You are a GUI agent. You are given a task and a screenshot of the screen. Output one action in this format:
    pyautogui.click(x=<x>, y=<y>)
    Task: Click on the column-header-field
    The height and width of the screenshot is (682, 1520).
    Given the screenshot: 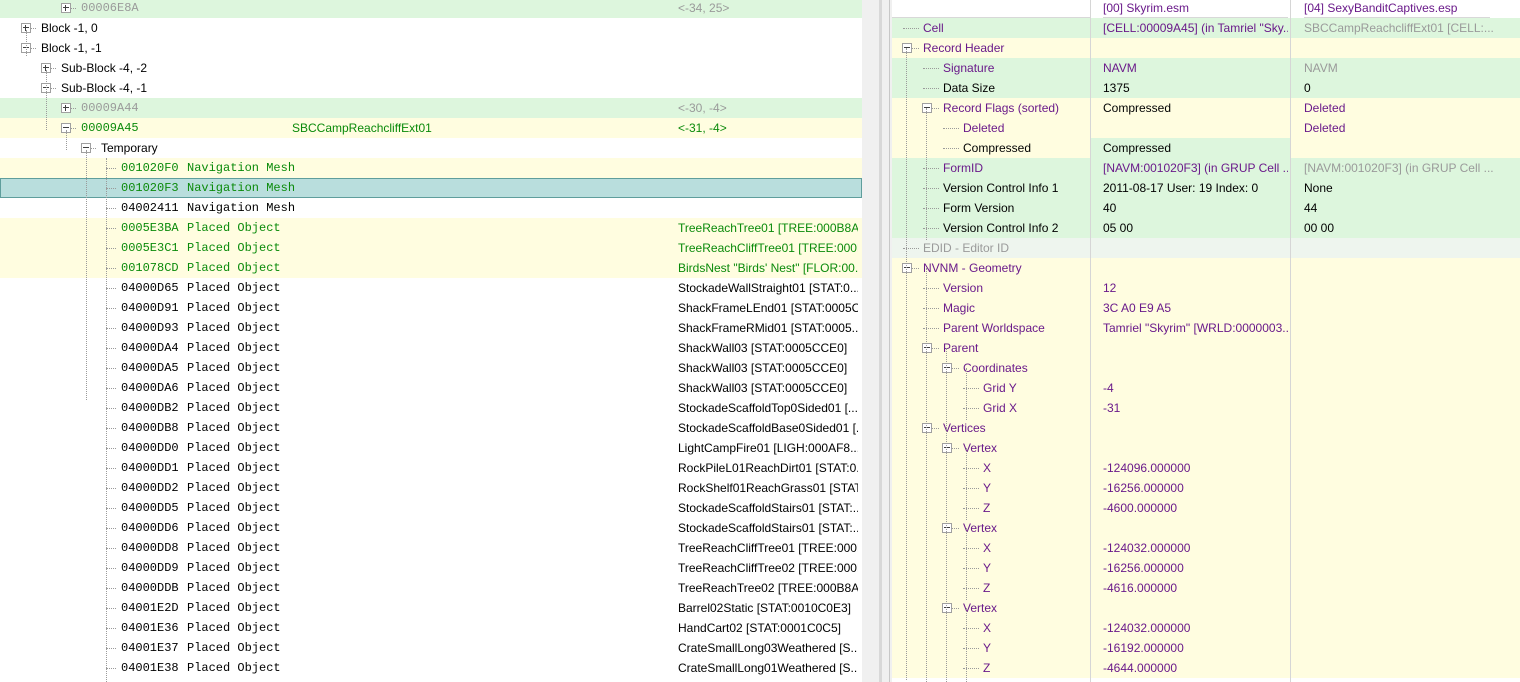 What is the action you would take?
    pyautogui.click(x=991, y=9)
    